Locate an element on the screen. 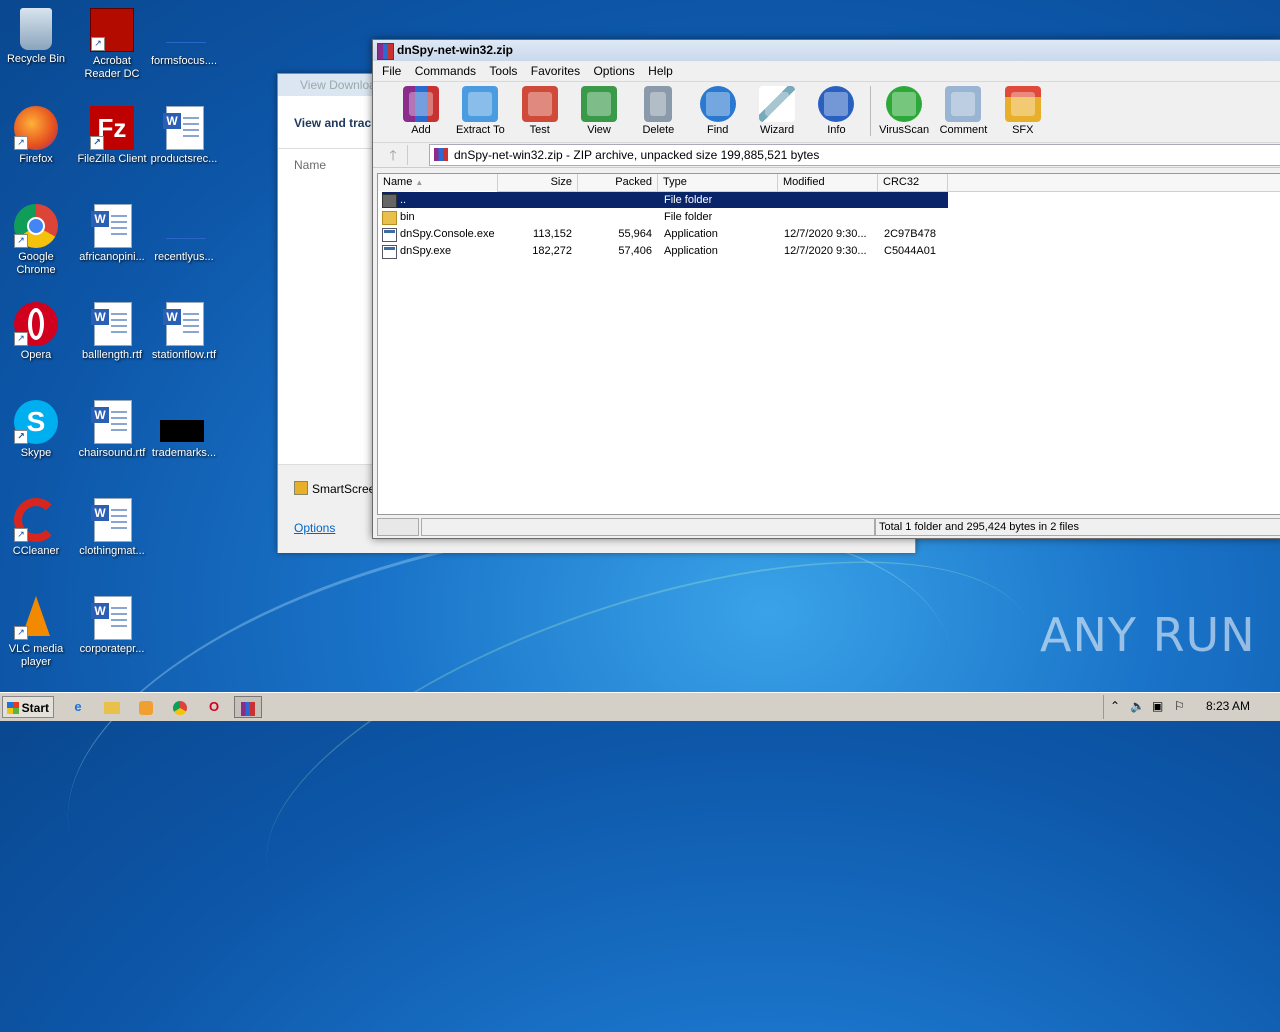  desktop-icon-chairsound: W chairsound.rtf is located at coordinates (112, 430).